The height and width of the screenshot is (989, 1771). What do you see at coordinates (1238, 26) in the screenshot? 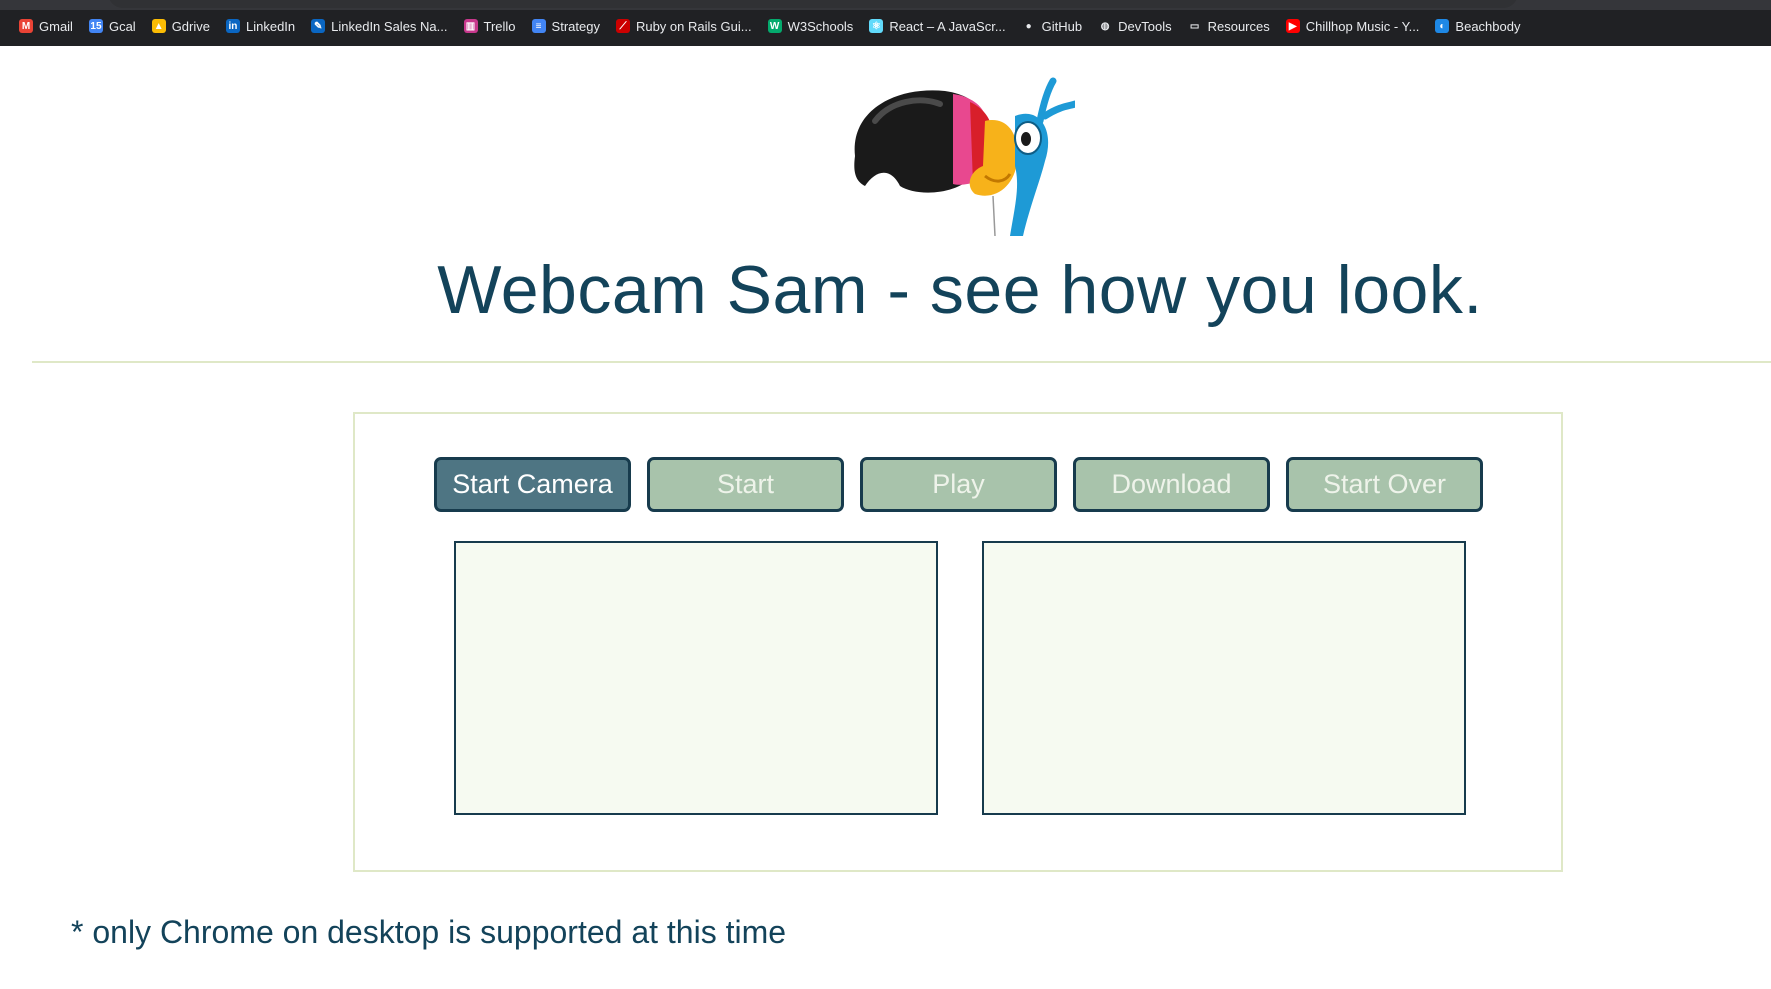
I see `bookmark-label: Resources` at bounding box center [1238, 26].